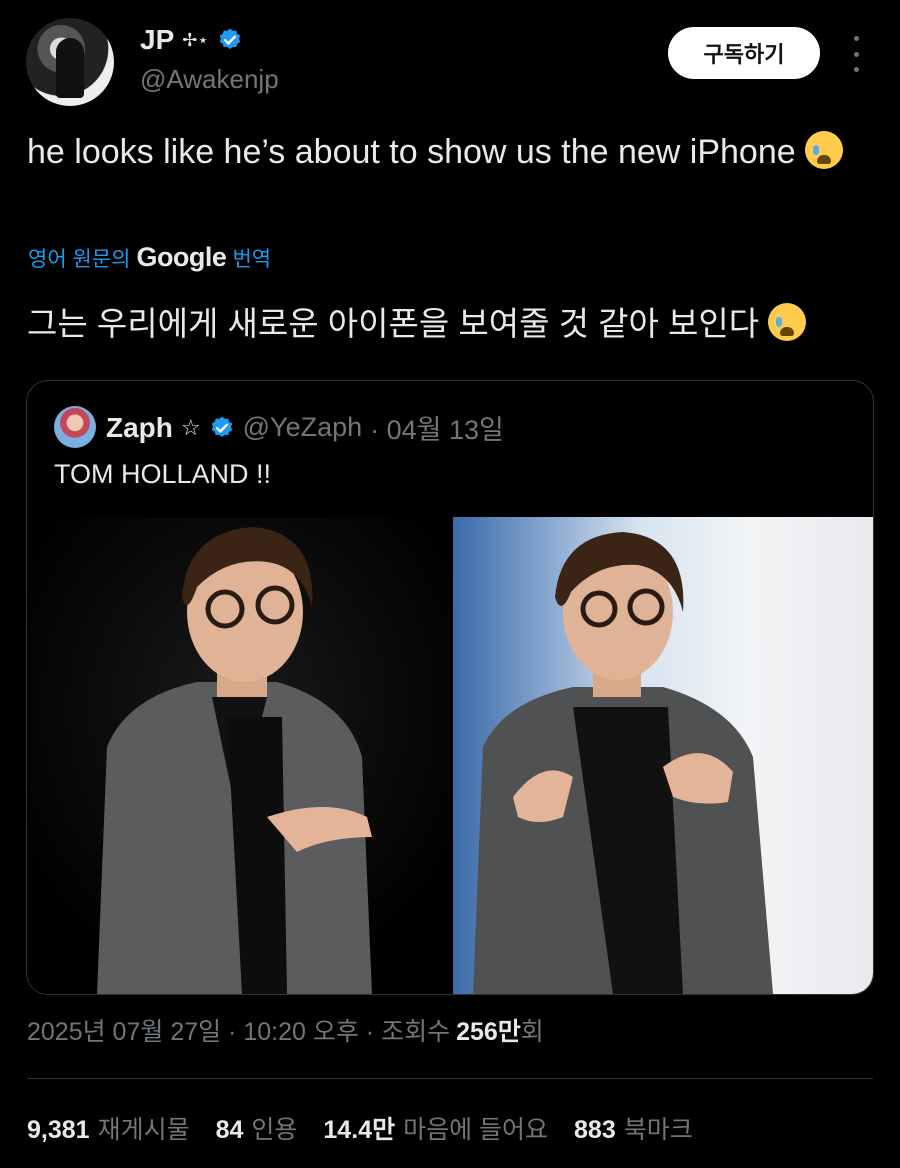 The image size is (900, 1168). I want to click on quoted-header: Zaph ☆ @YeZaph · 04월 13일, so click(305, 427).